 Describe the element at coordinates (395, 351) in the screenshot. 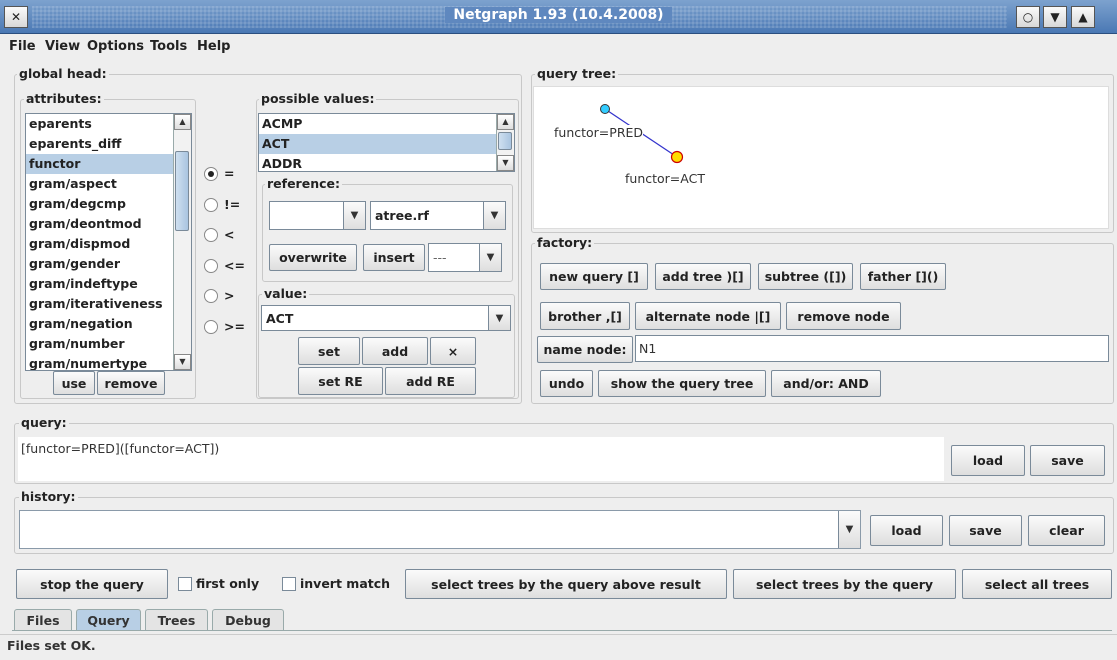

I see `add-button: add` at that location.